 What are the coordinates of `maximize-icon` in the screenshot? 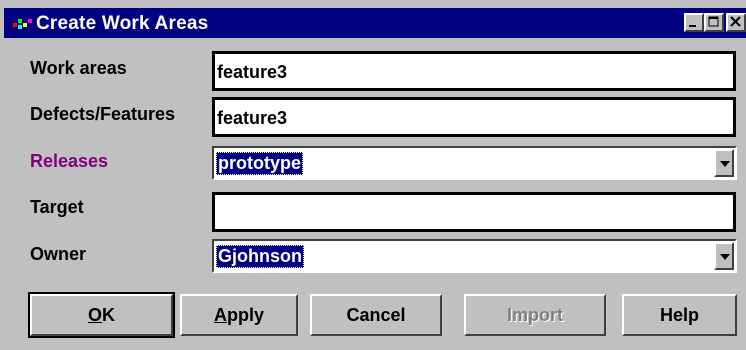 It's located at (713, 21).